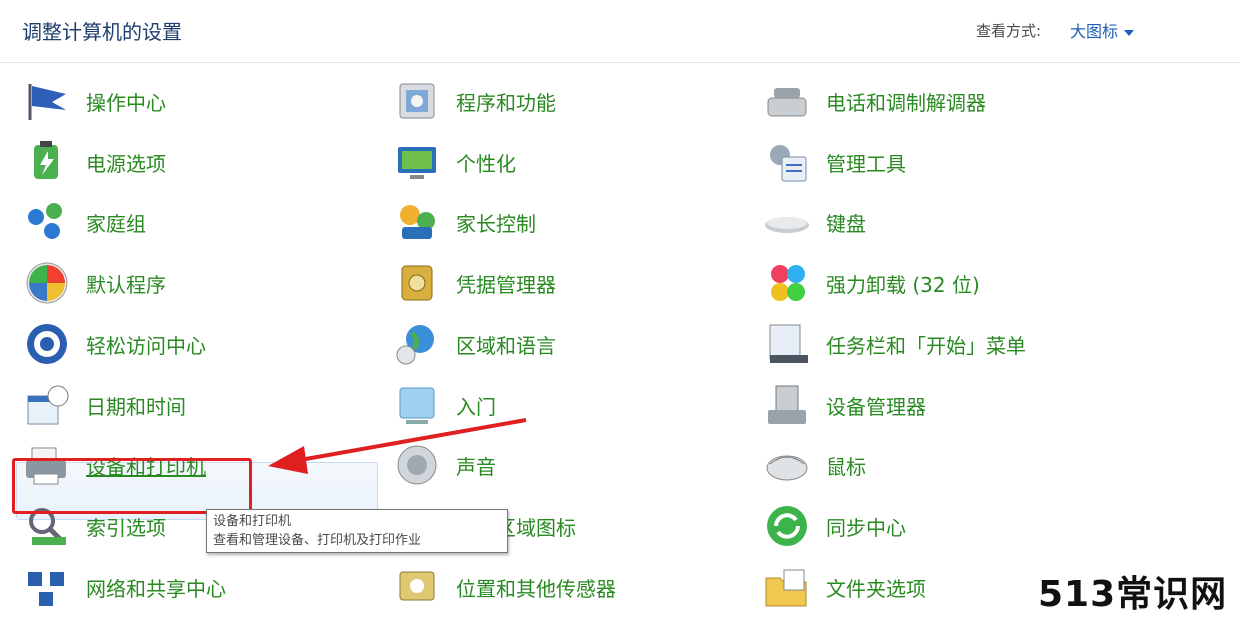 This screenshot has width=1240, height=618. I want to click on control-panel-item-28: 位置和其他传感器, so click(504, 587).